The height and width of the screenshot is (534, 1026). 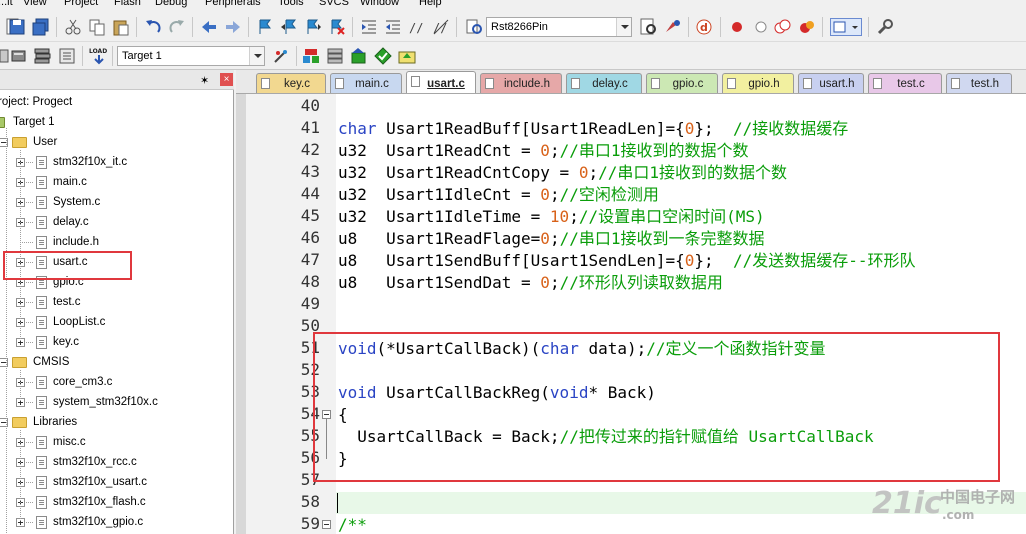 I want to click on line-number: 44, so click(x=310, y=193).